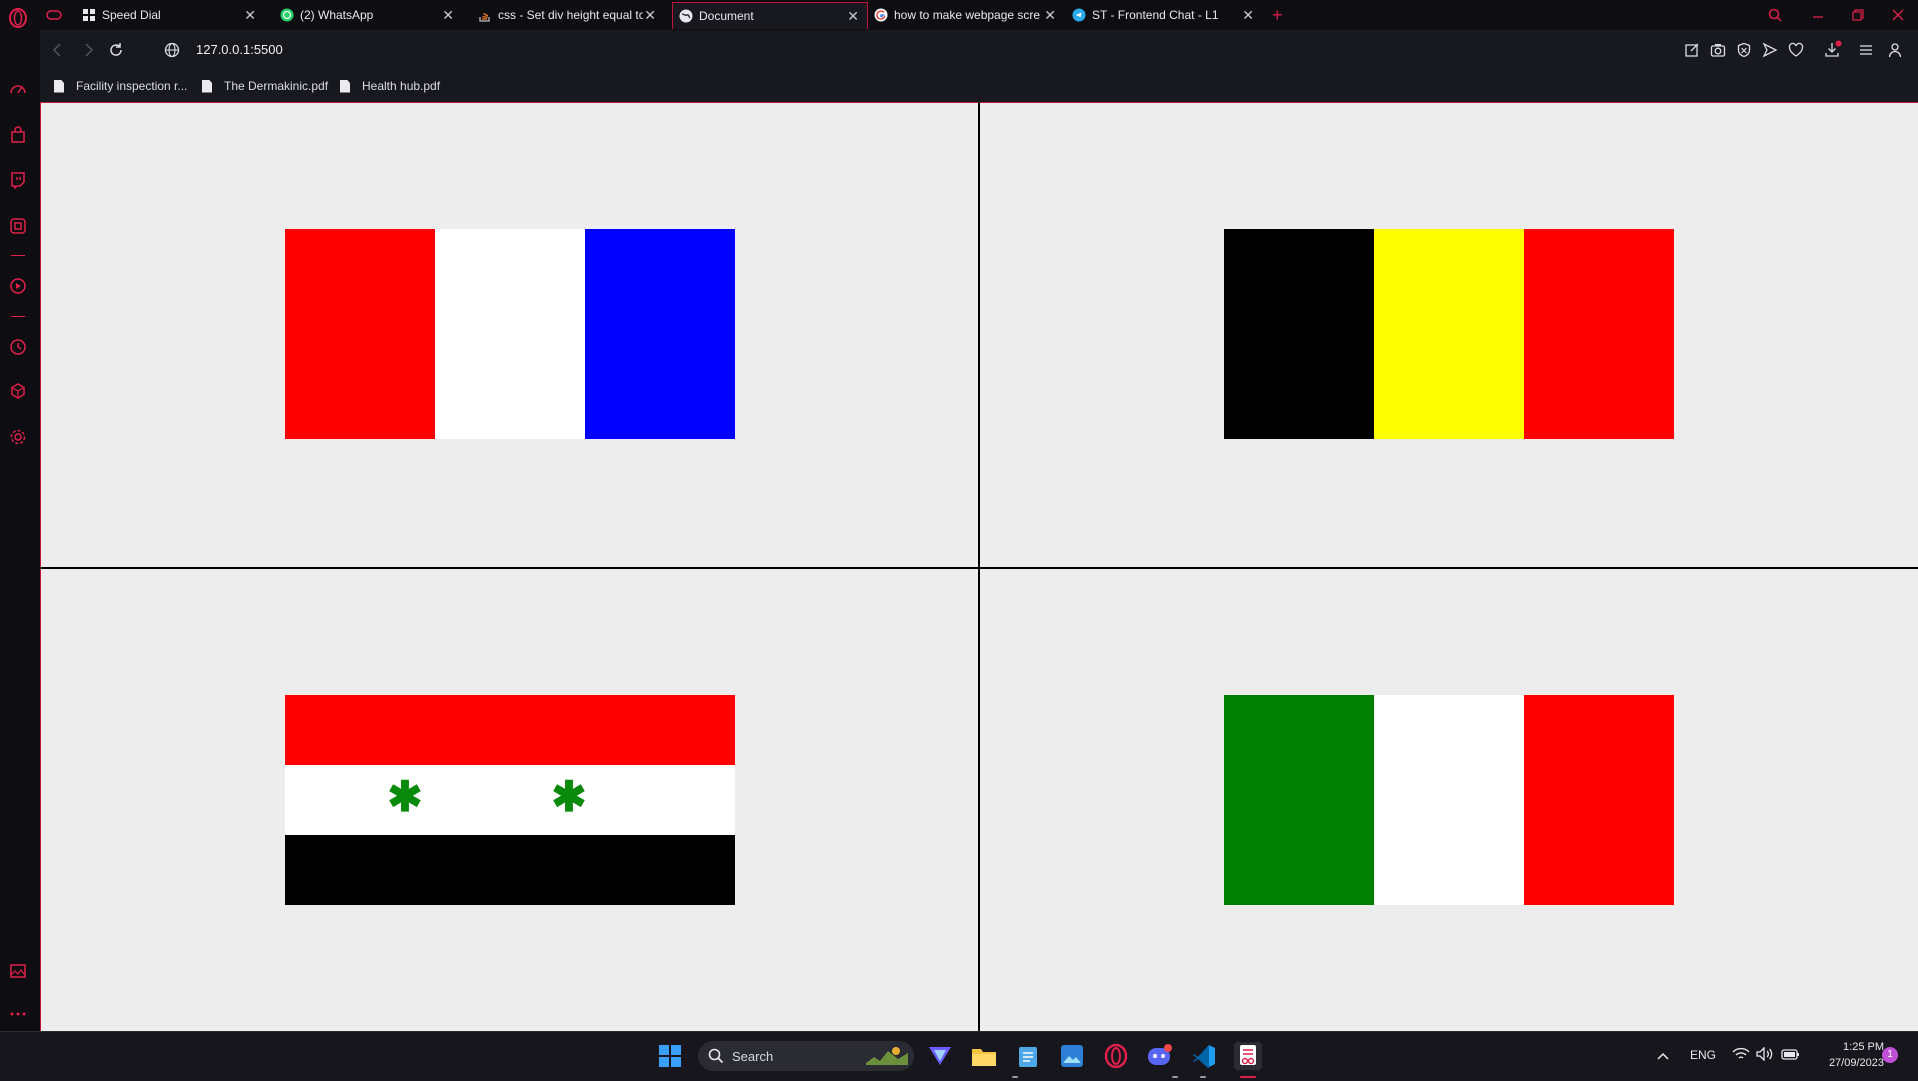 The height and width of the screenshot is (1081, 1918). What do you see at coordinates (1890, 1055) in the screenshot?
I see `notification-badge: 1` at bounding box center [1890, 1055].